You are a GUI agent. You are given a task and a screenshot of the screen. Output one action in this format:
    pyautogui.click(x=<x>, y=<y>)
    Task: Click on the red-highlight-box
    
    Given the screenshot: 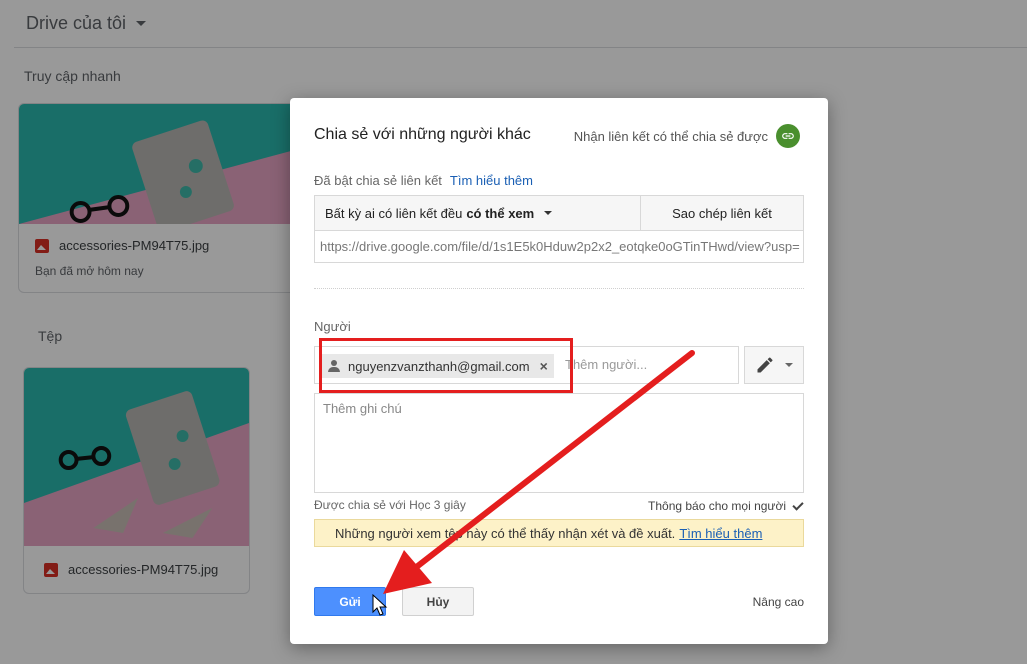 What is the action you would take?
    pyautogui.click(x=446, y=365)
    